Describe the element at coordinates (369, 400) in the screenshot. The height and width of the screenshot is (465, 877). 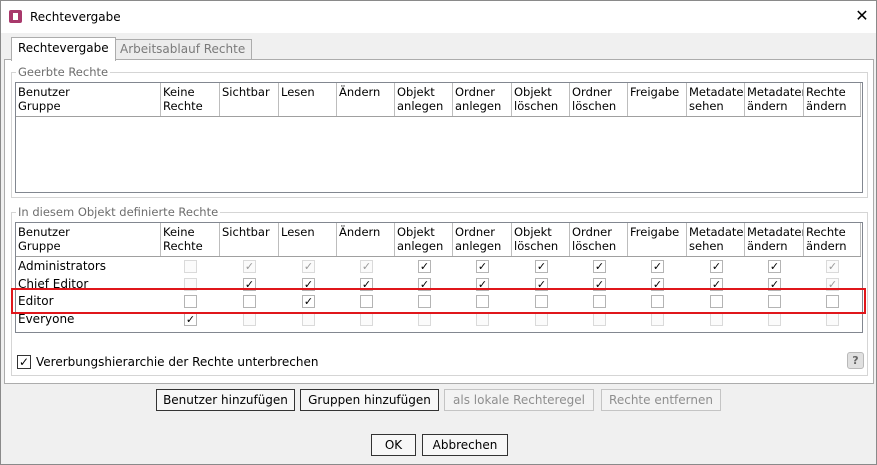
I see `add-group-button: Gruppen hinzufügen` at that location.